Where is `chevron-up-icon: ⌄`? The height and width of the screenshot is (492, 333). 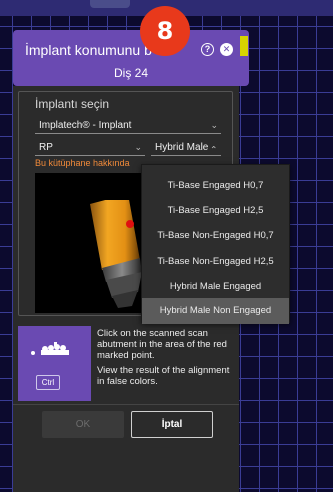 chevron-up-icon: ⌄ is located at coordinates (214, 149).